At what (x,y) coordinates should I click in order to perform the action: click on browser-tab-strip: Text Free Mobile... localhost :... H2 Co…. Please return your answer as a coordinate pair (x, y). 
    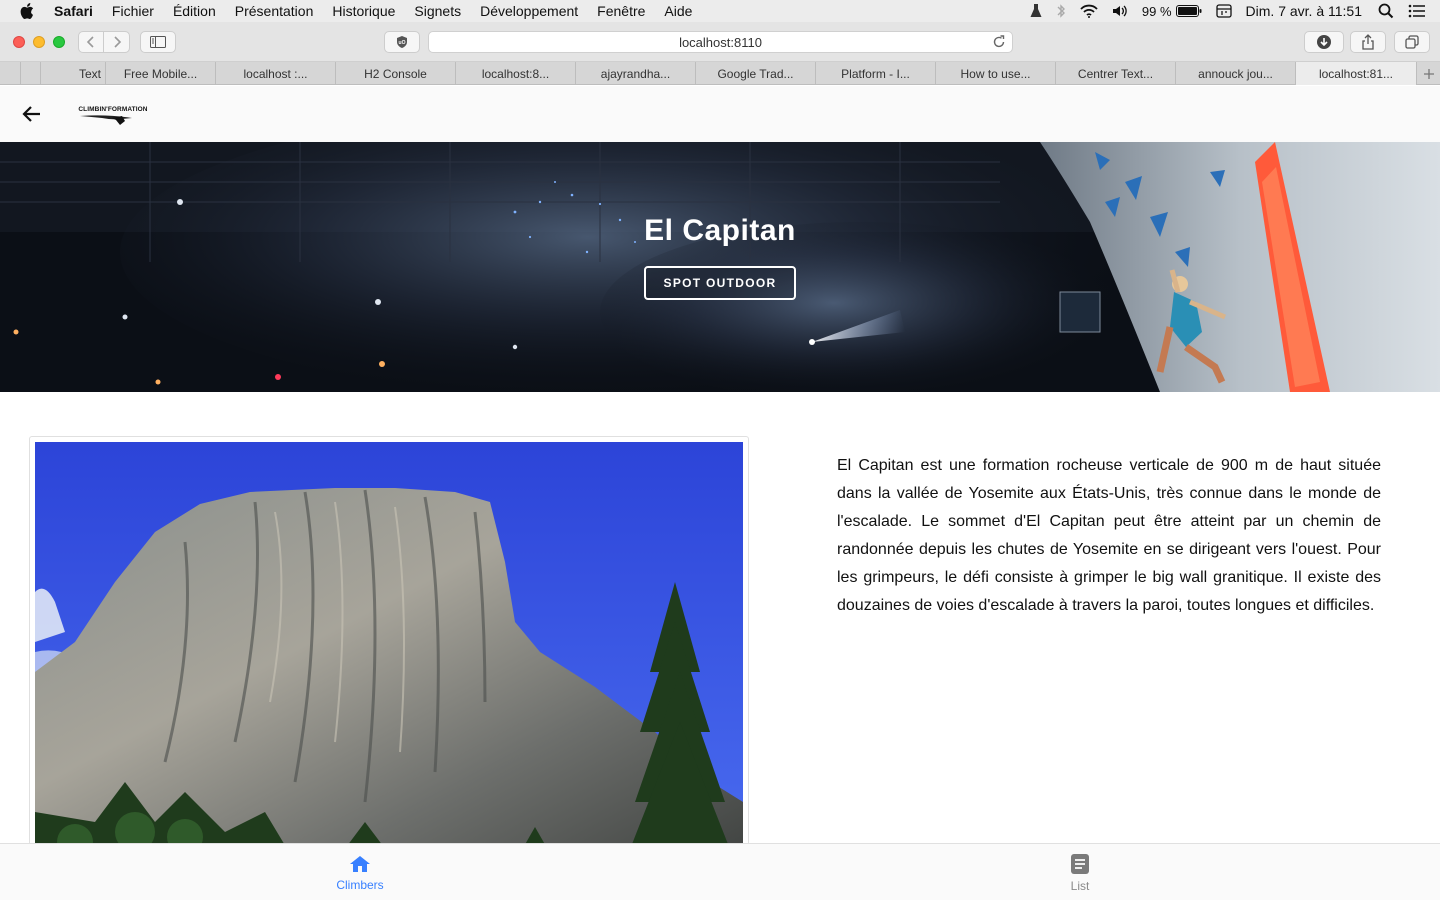
    Looking at the image, I should click on (720, 73).